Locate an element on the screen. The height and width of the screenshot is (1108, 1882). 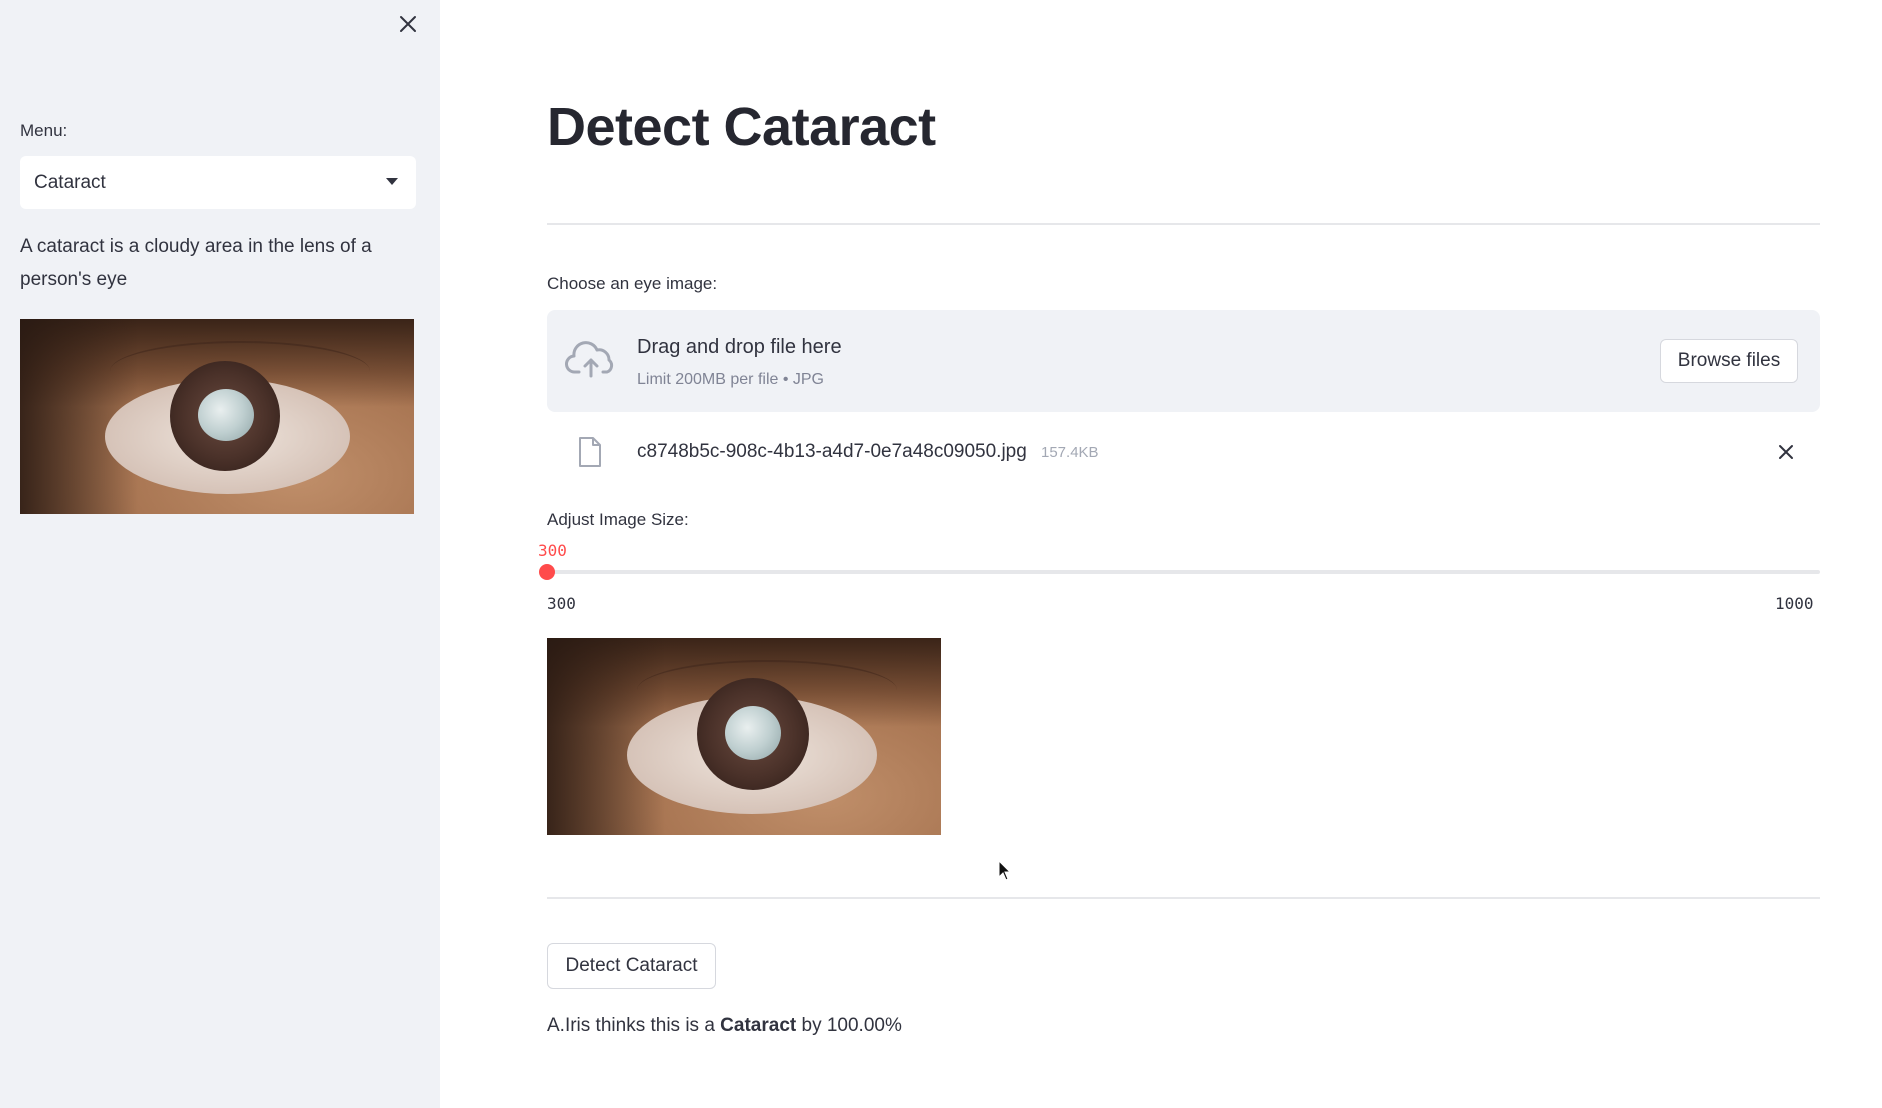
mouse-cursor-icon is located at coordinates (1005, 870).